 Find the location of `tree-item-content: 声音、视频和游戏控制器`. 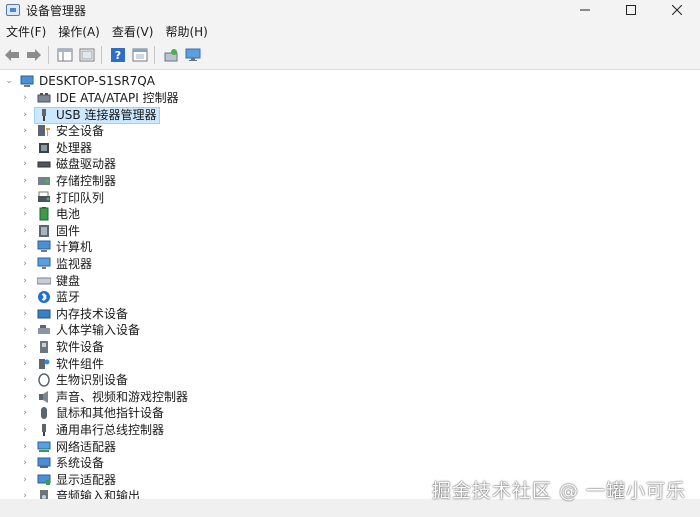

tree-item-content: 声音、视频和游戏控制器 is located at coordinates (113, 397).